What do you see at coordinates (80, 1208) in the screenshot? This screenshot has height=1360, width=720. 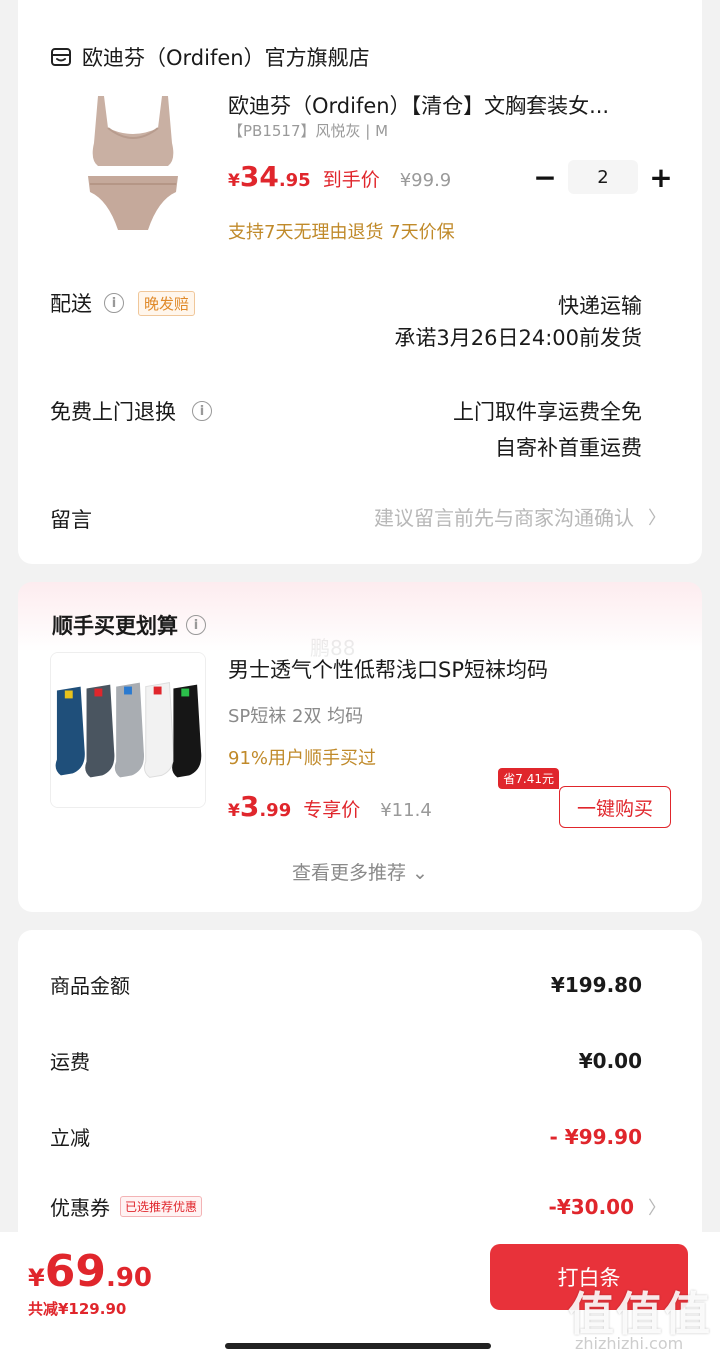 I see `coupon-label: 优惠券` at bounding box center [80, 1208].